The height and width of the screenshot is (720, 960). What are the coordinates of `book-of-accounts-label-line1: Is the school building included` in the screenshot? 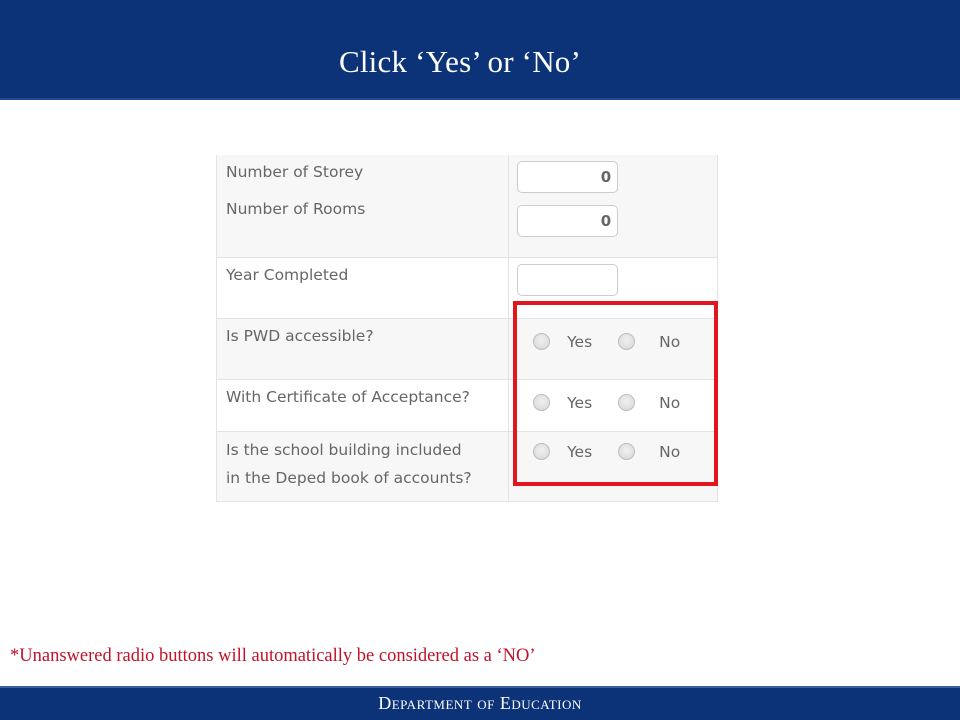 It's located at (344, 449).